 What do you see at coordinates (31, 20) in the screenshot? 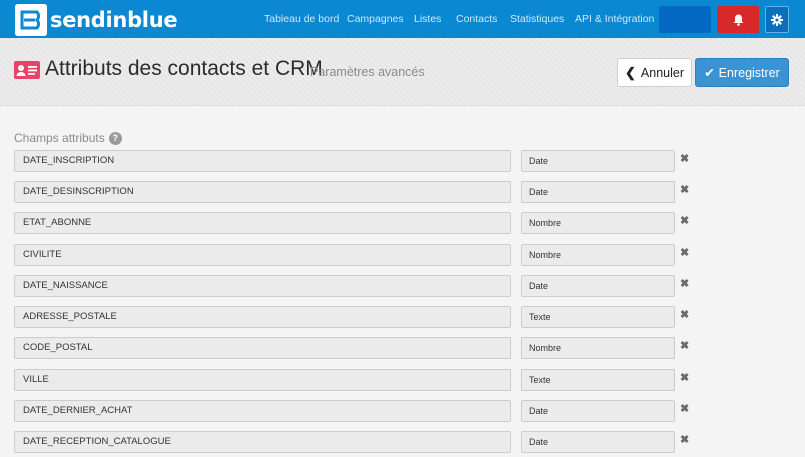
I see `logo-mark-icon` at bounding box center [31, 20].